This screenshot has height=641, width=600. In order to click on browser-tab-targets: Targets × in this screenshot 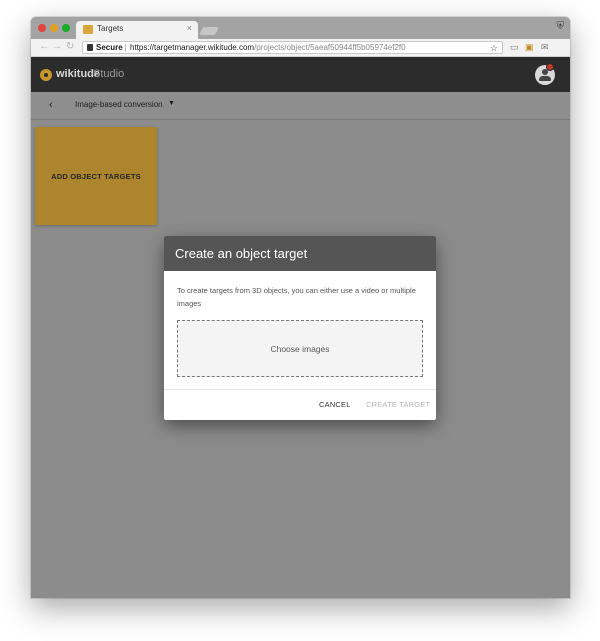, I will do `click(137, 30)`.